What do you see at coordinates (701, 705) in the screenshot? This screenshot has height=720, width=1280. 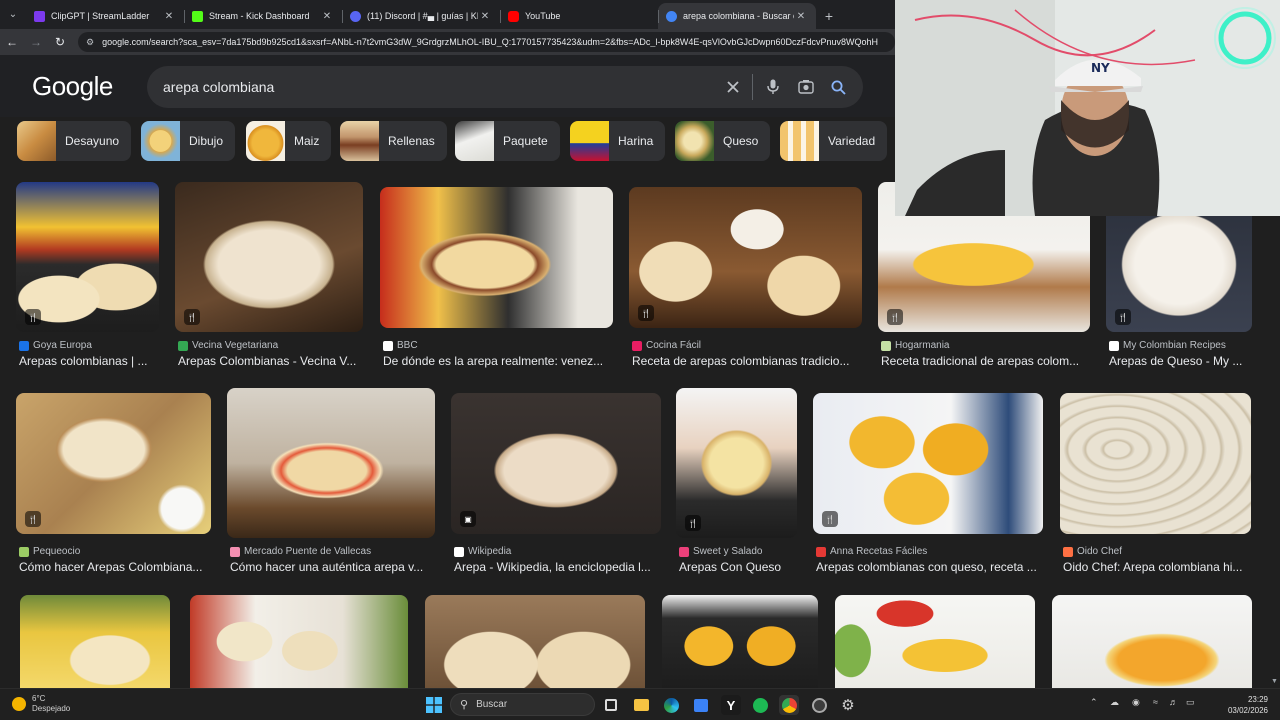 I see `store-icon` at bounding box center [701, 705].